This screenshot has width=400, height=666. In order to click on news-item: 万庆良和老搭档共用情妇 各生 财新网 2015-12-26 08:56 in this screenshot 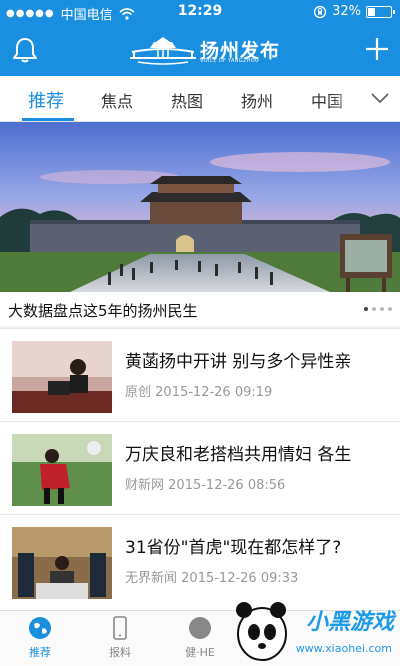, I will do `click(200, 468)`.